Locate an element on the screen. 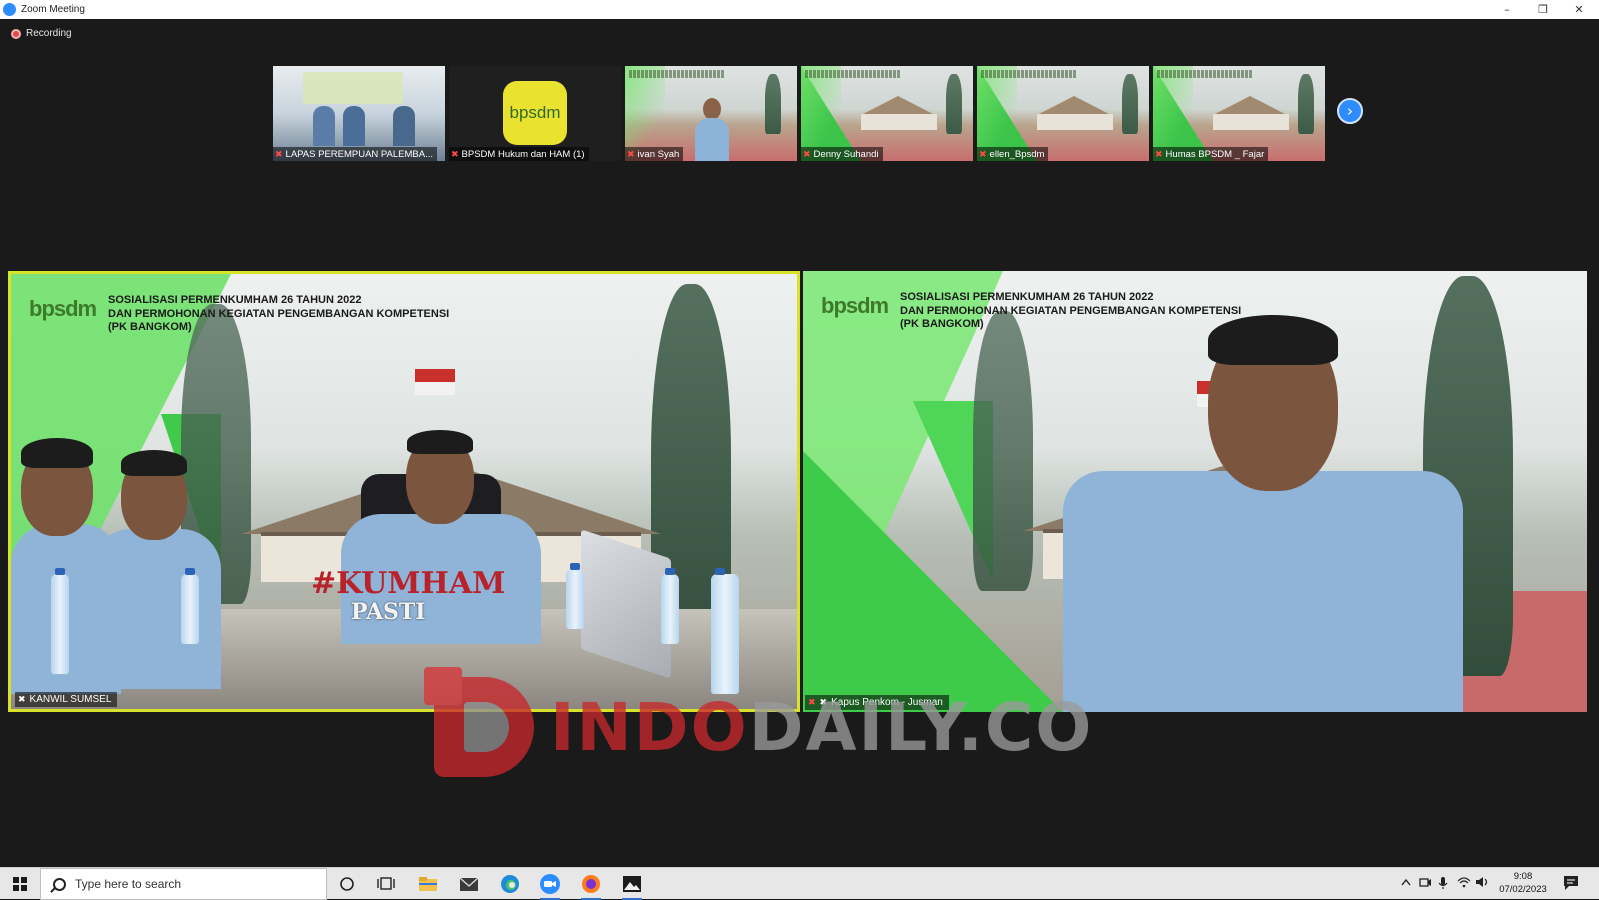  indodaily-logo-icon is located at coordinates (484, 727).